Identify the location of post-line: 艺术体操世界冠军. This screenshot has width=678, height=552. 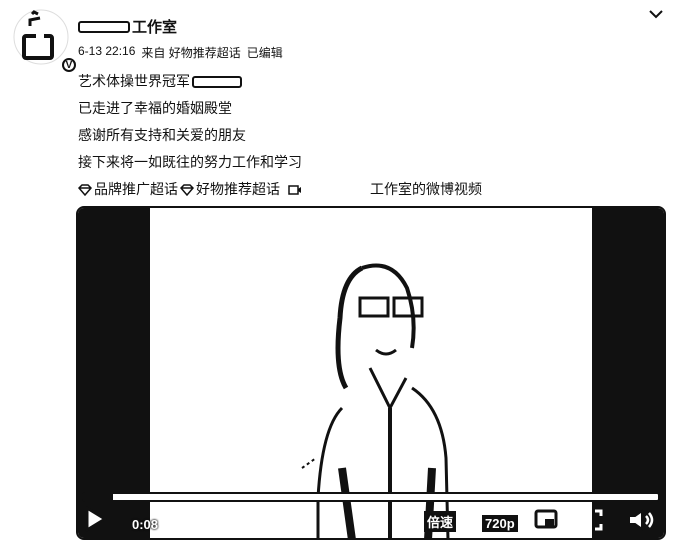
(280, 81).